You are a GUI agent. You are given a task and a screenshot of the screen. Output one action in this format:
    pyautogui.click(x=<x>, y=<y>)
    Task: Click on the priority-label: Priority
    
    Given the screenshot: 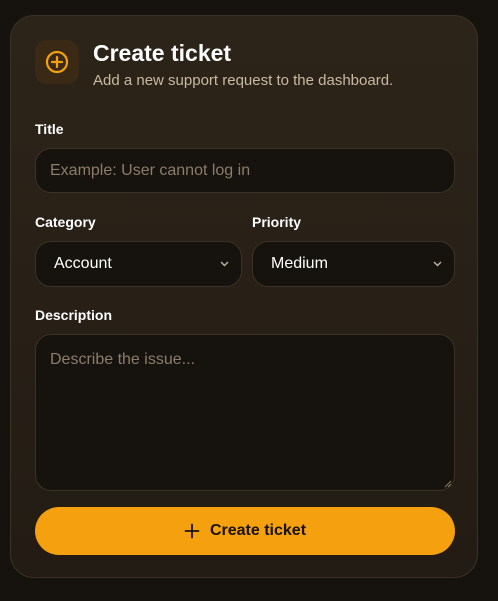 What is the action you would take?
    pyautogui.click(x=277, y=222)
    